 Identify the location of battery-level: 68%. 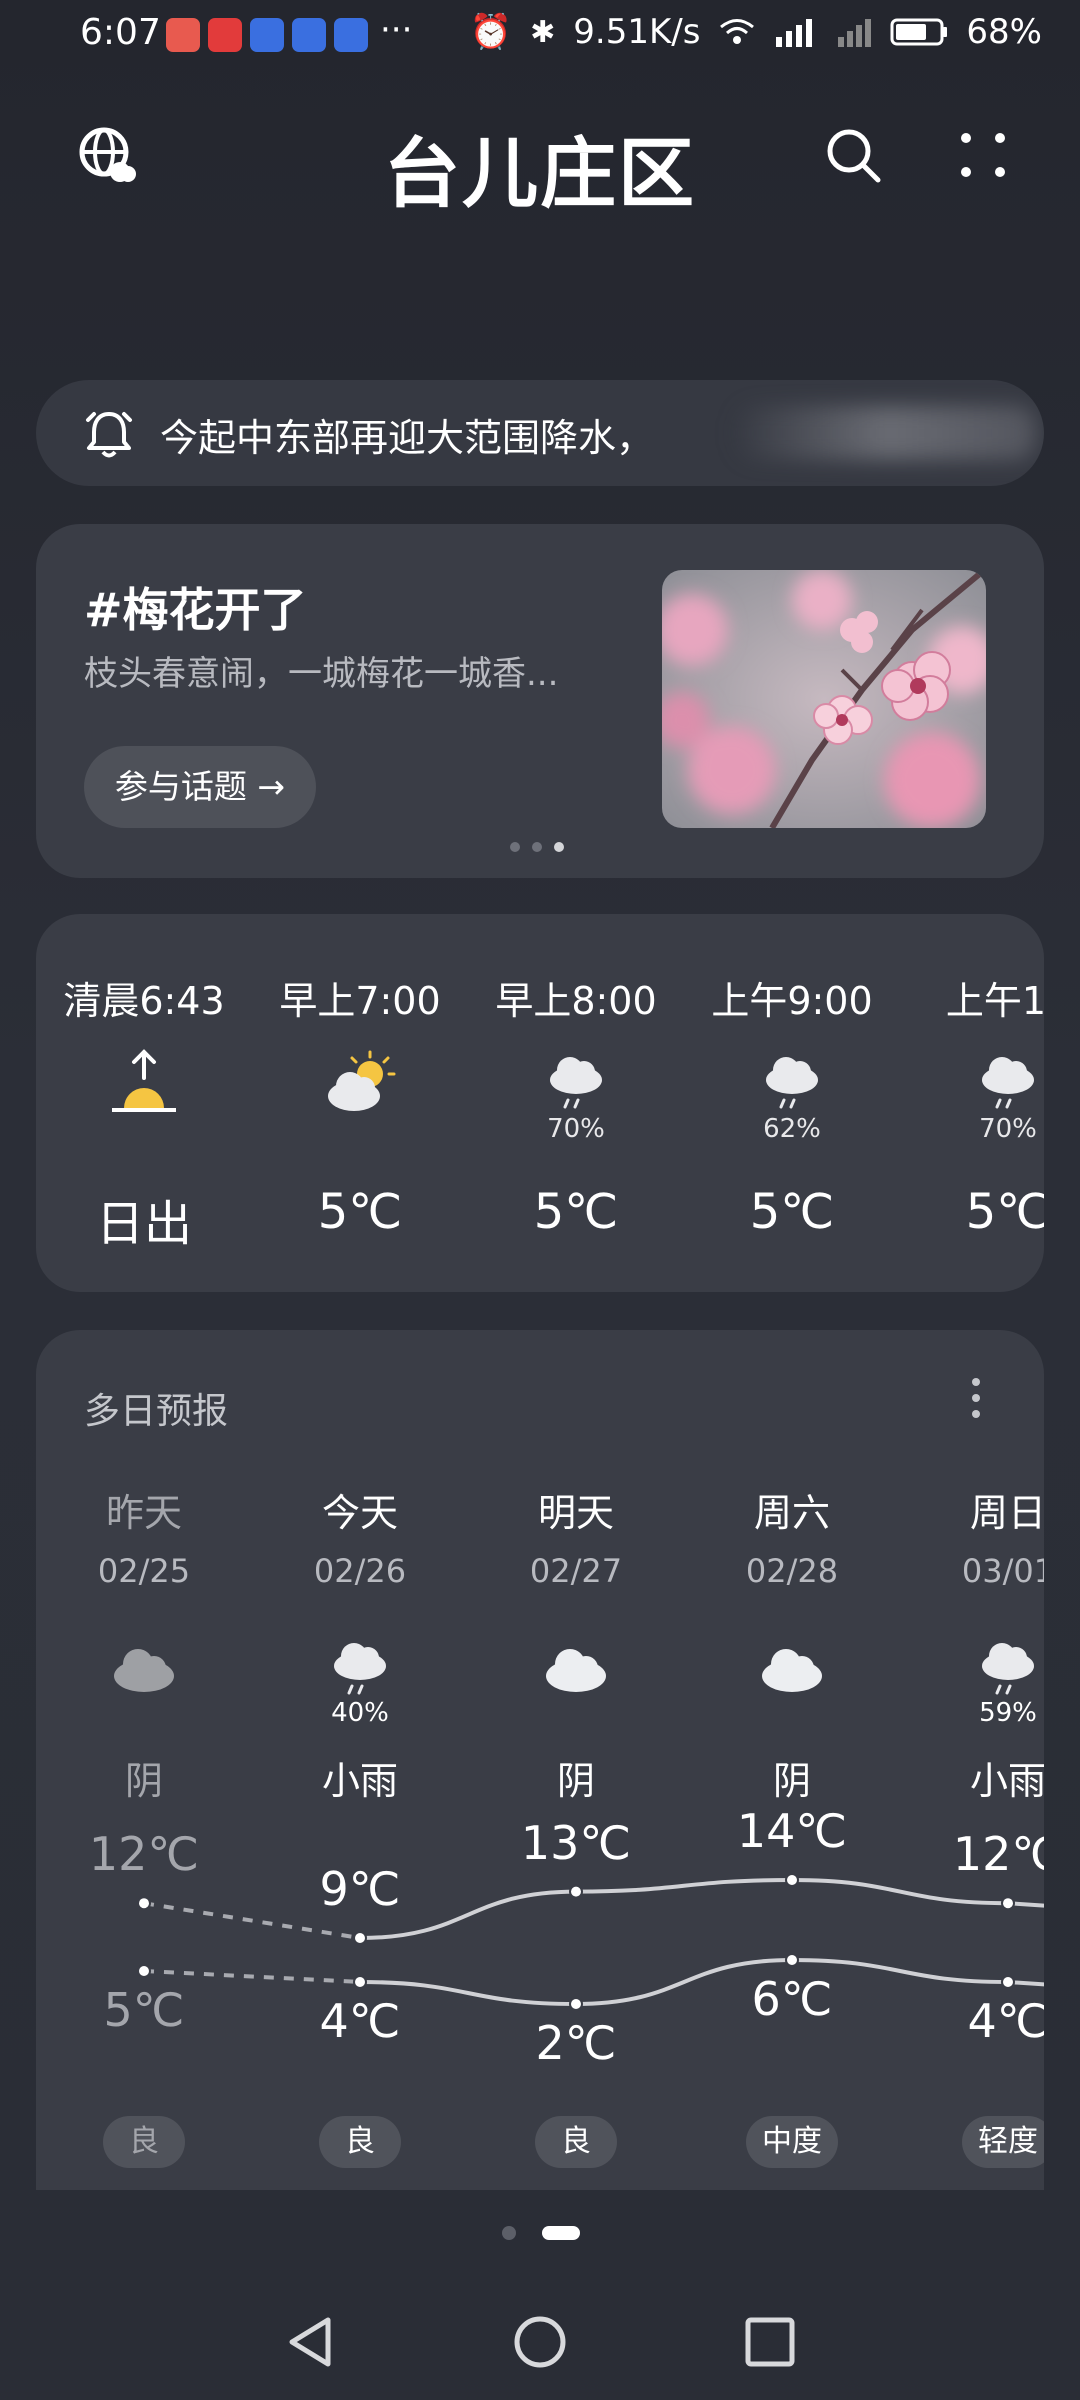
(1004, 32).